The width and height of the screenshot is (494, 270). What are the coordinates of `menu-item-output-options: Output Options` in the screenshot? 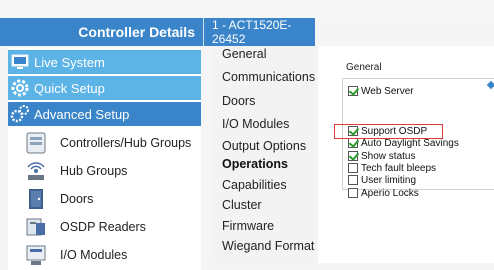 It's located at (264, 146).